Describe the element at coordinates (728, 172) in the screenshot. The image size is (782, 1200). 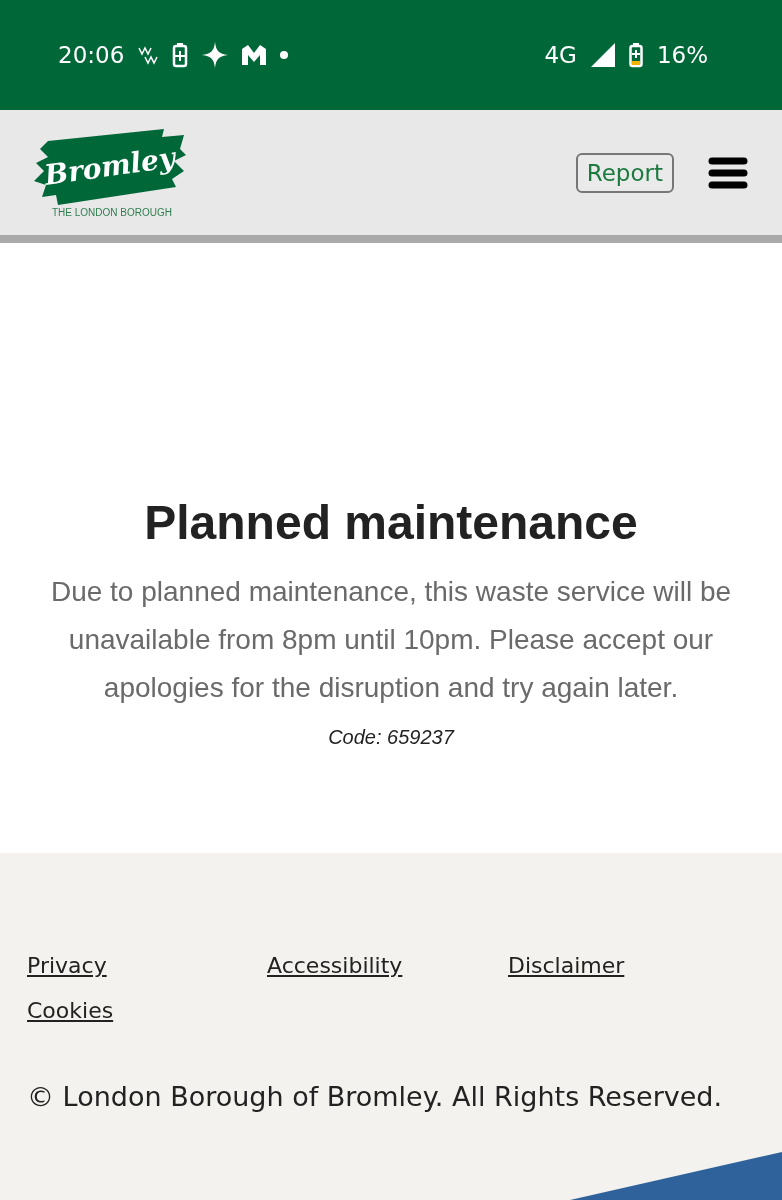
I see `menu-icon` at that location.